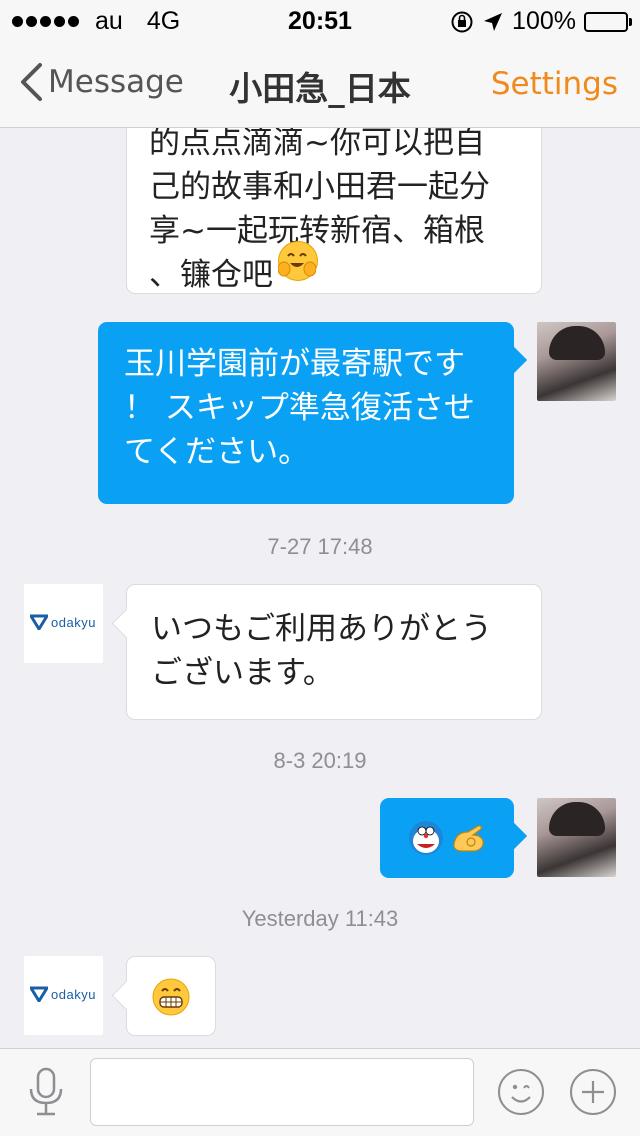 Image resolution: width=640 pixels, height=1136 pixels. Describe the element at coordinates (299, 408) in the screenshot. I see `message-text: 玉川学園前が最寄駅です ！ スキップ準急復活させ てください。` at that location.